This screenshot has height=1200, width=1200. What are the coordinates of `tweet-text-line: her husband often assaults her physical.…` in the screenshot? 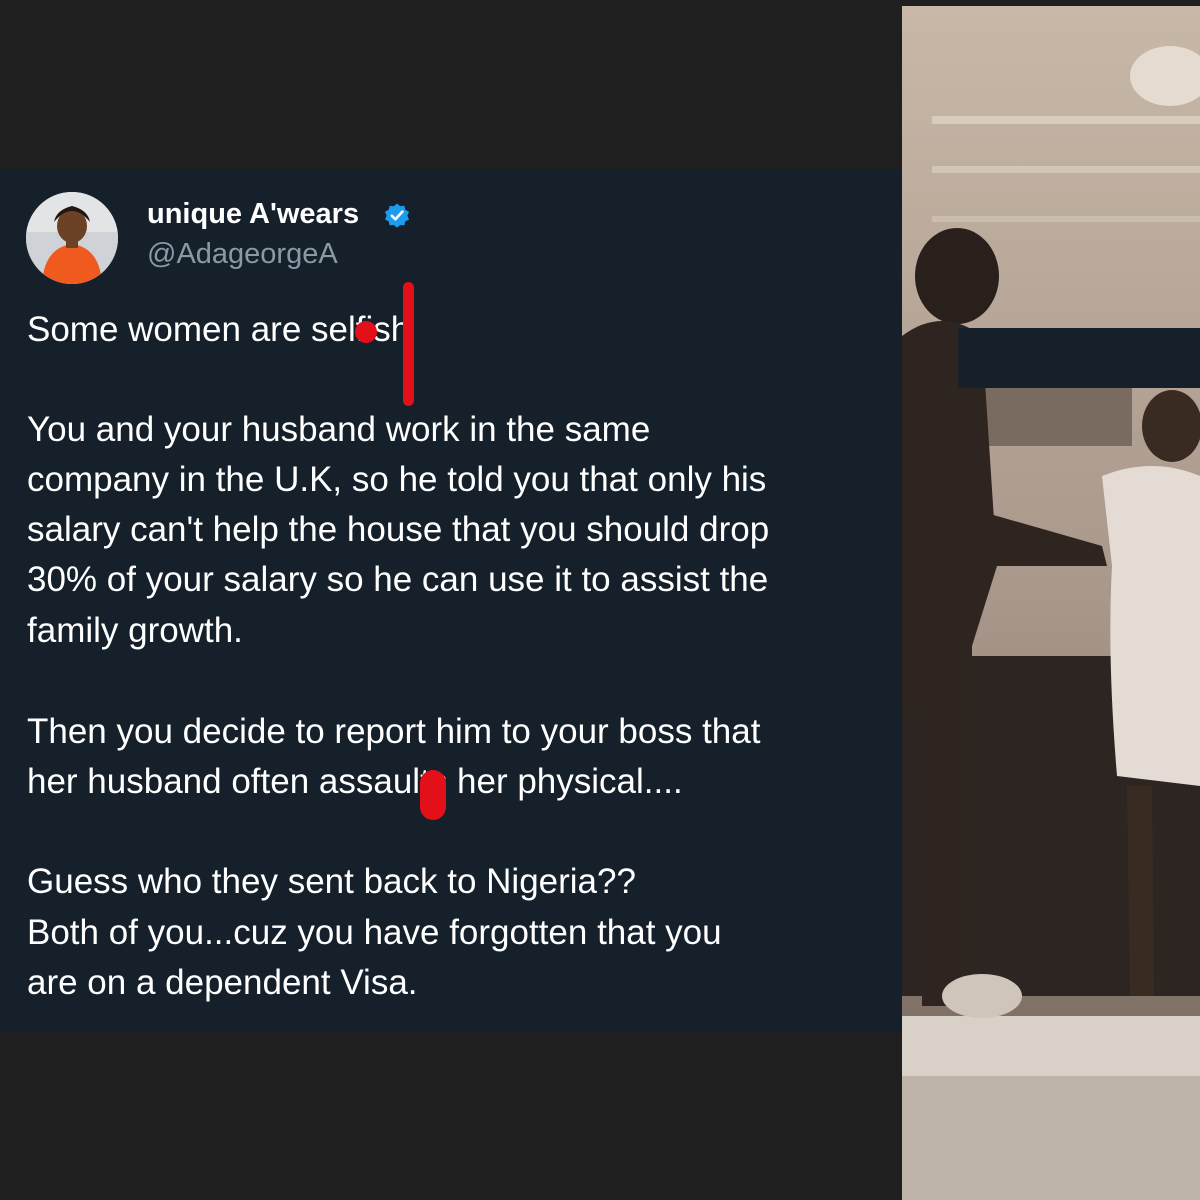 It's located at (355, 781).